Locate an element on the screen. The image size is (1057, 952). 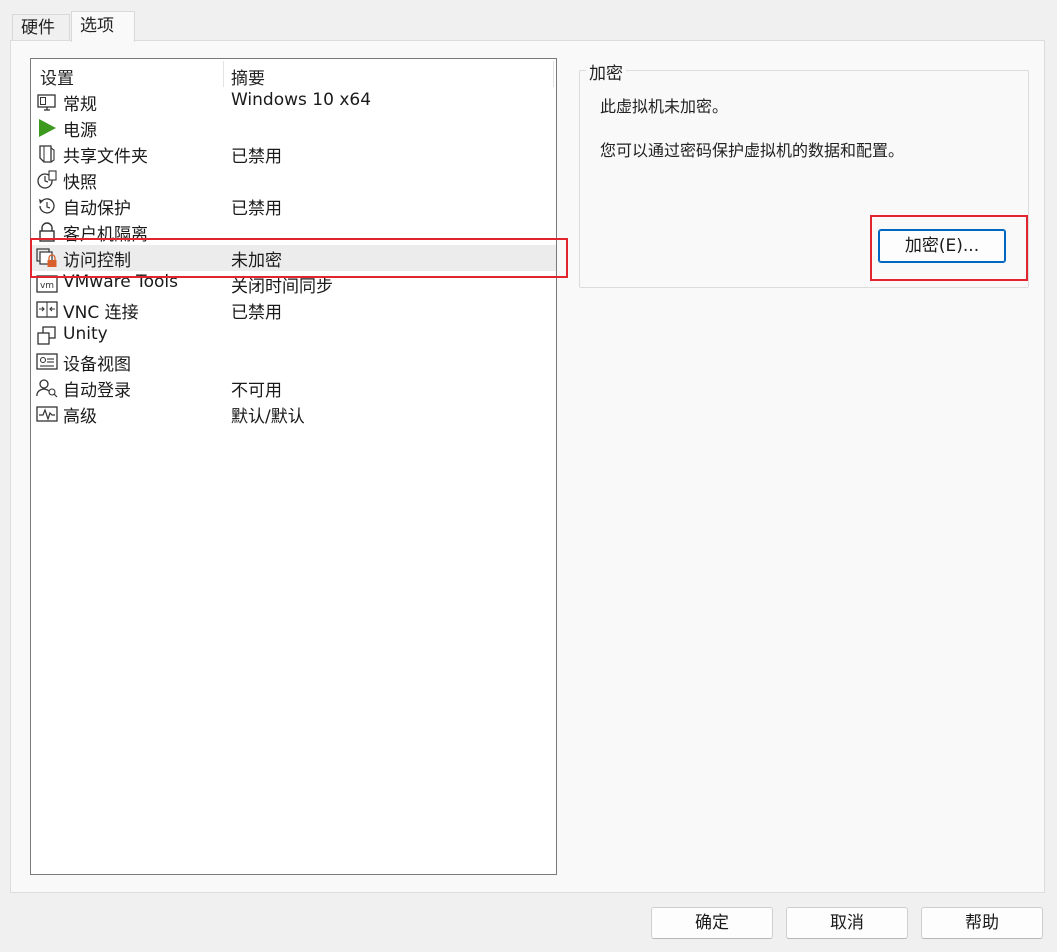
access-lock-icon is located at coordinates (47, 258).